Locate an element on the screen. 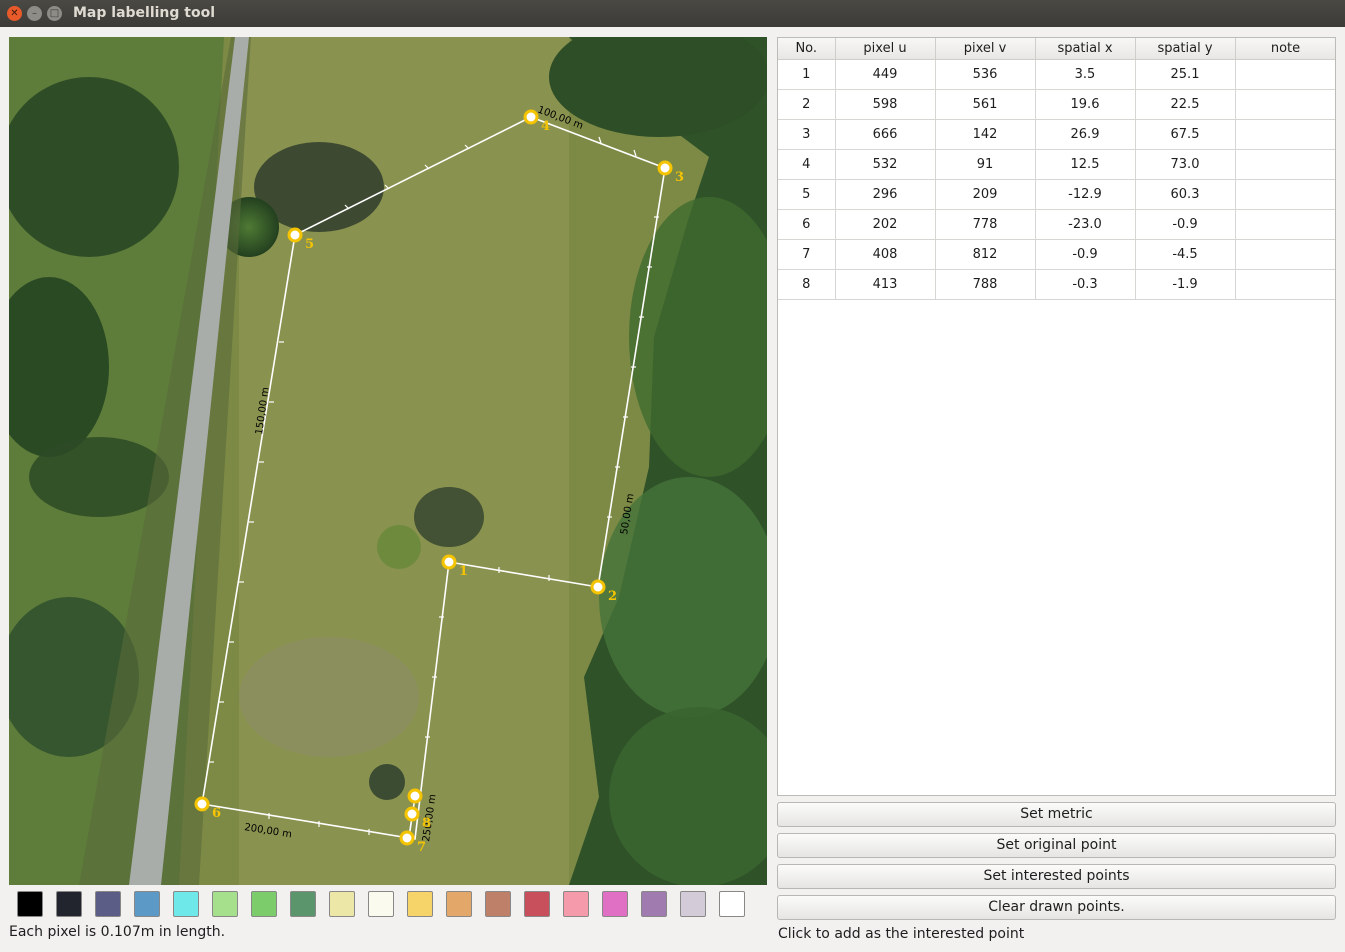  table-cell: 2 is located at coordinates (807, 104).